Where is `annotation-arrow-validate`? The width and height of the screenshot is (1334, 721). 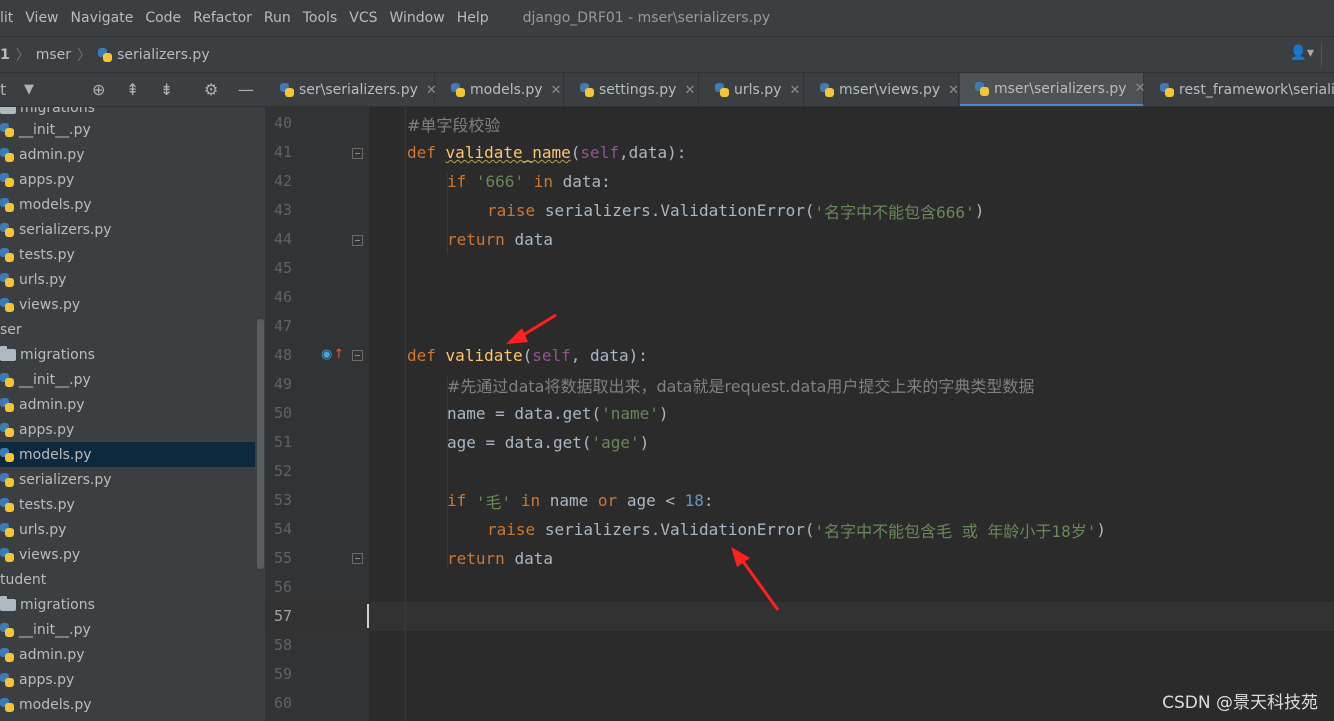 annotation-arrow-validate is located at coordinates (531, 328).